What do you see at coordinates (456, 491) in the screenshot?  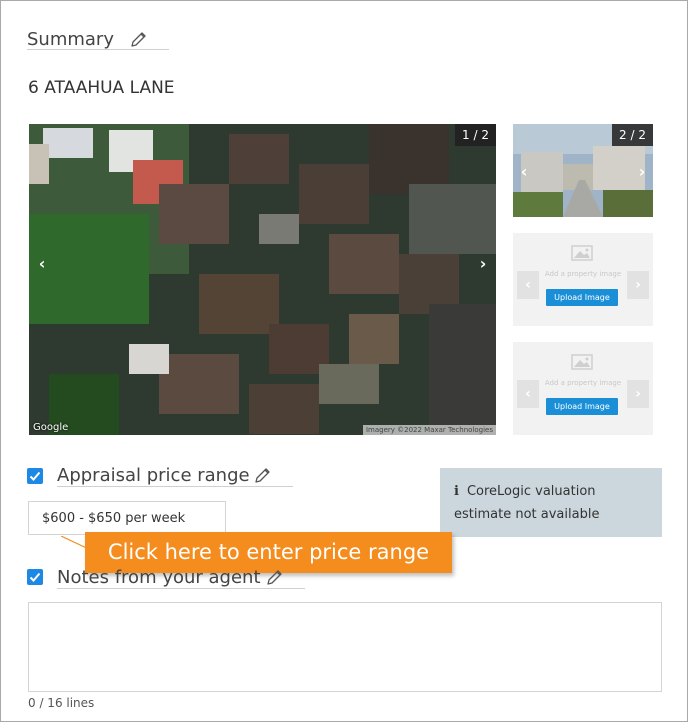 I see `info-icon: i` at bounding box center [456, 491].